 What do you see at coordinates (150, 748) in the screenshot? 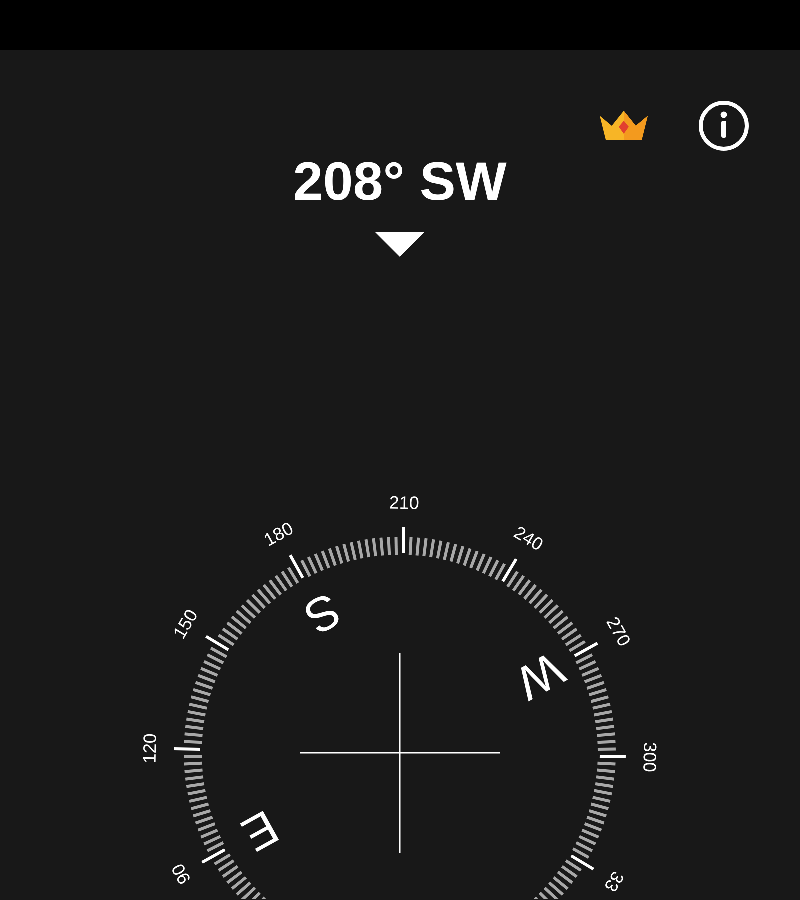
I see `degree-label: 120` at bounding box center [150, 748].